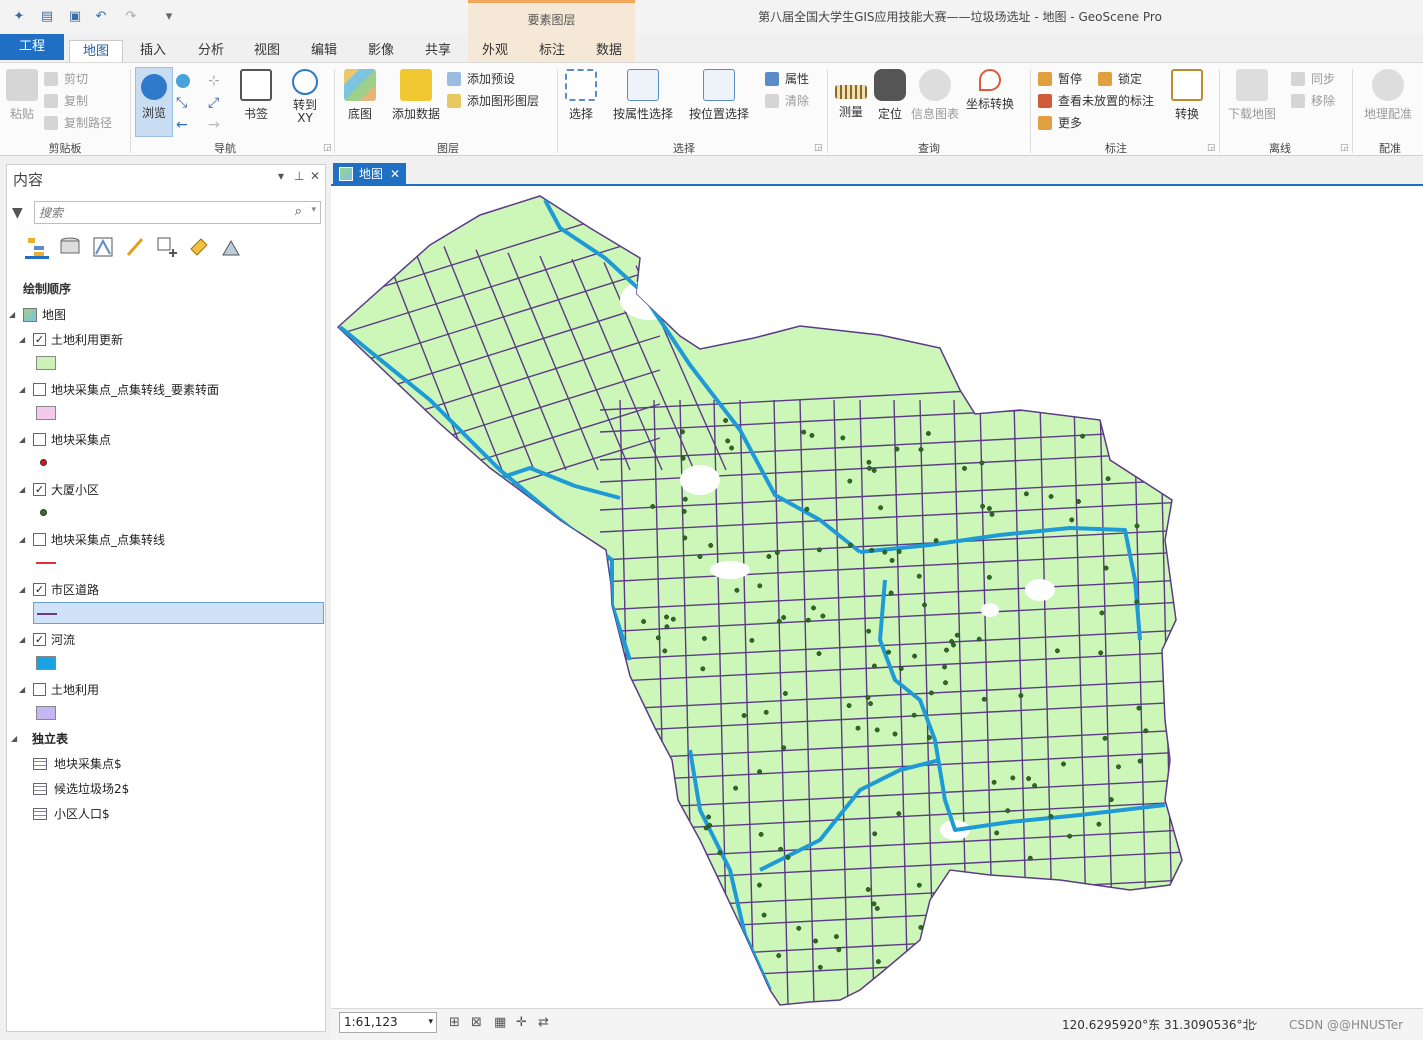 The image size is (1423, 1040). What do you see at coordinates (166, 540) in the screenshot?
I see `layer-row: ◢ 地块采集点_点集转线` at bounding box center [166, 540].